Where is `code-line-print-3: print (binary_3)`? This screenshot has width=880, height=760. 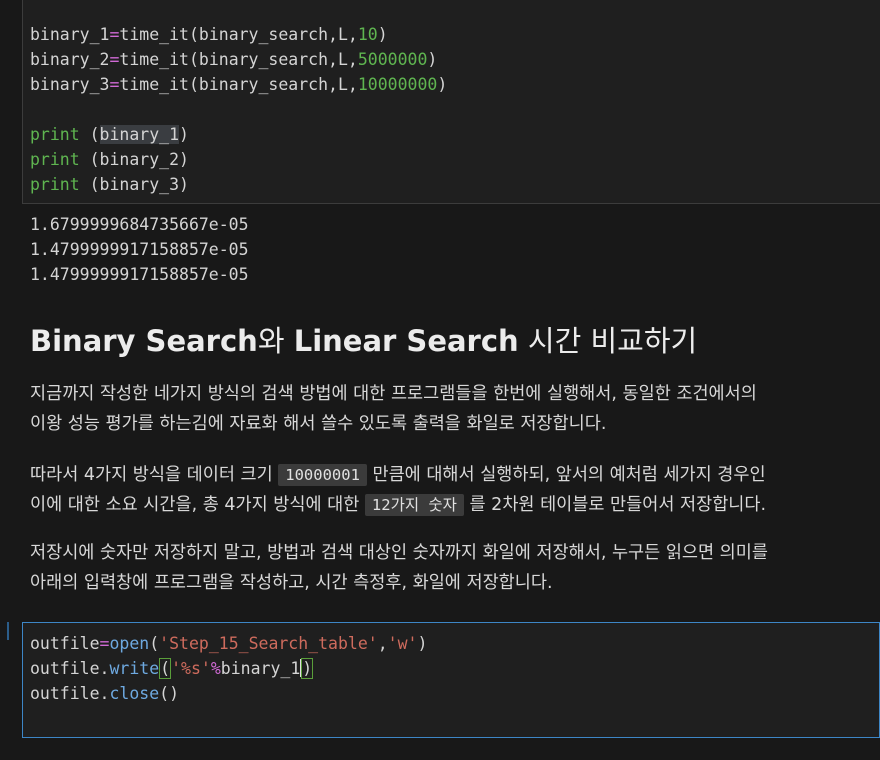
code-line-print-3: print (binary_3) is located at coordinates (109, 184).